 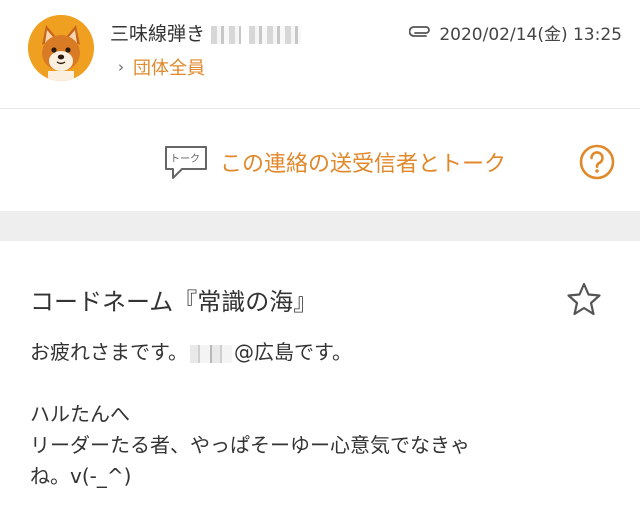 What do you see at coordinates (109, 352) in the screenshot?
I see `greeting-start: お疲れさまです。` at bounding box center [109, 352].